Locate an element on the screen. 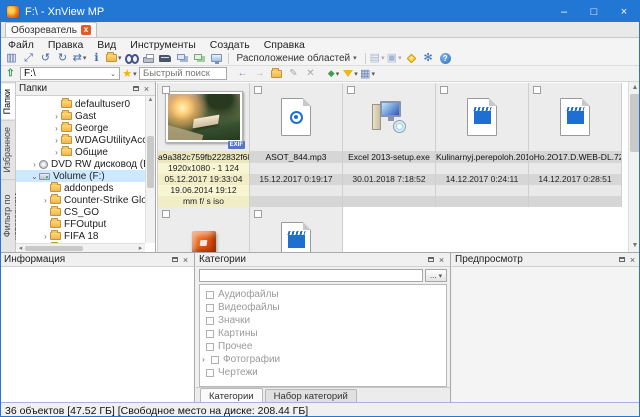  tree-vertical-scrollbar: ▲ is located at coordinates (150, 169).